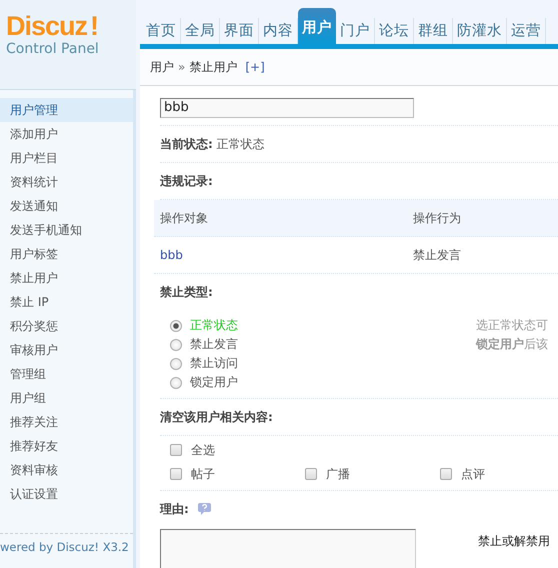 The image size is (558, 568). Describe the element at coordinates (186, 292) in the screenshot. I see `ban-type-label: 禁止类型:` at that location.